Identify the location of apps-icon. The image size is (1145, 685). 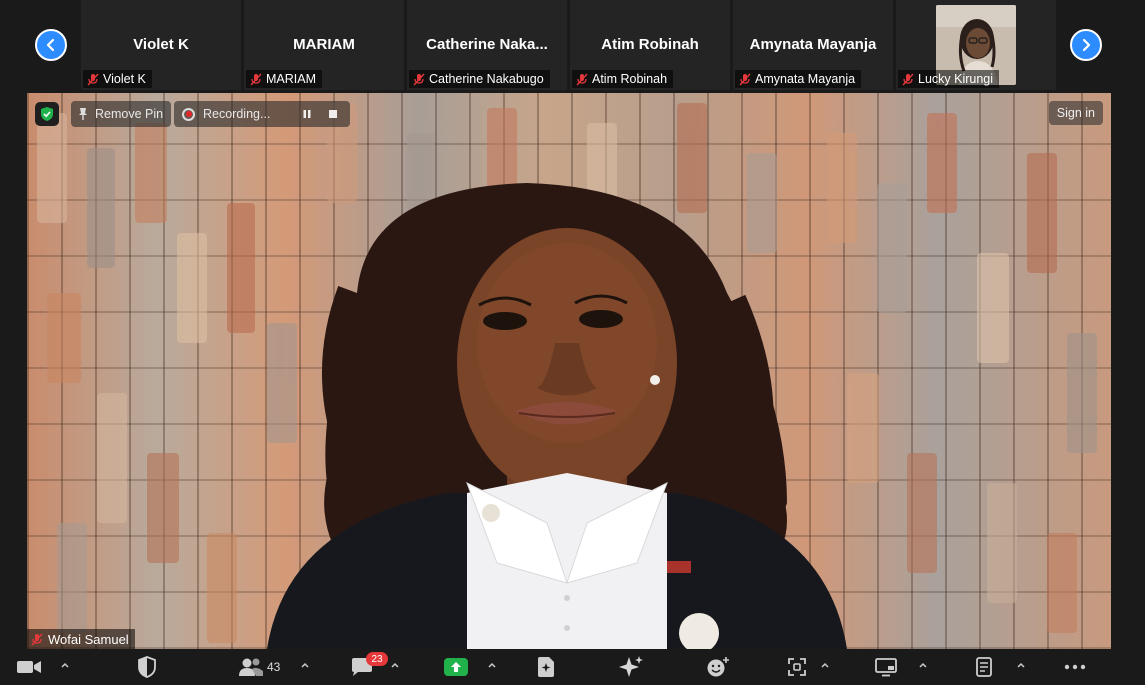
(797, 667).